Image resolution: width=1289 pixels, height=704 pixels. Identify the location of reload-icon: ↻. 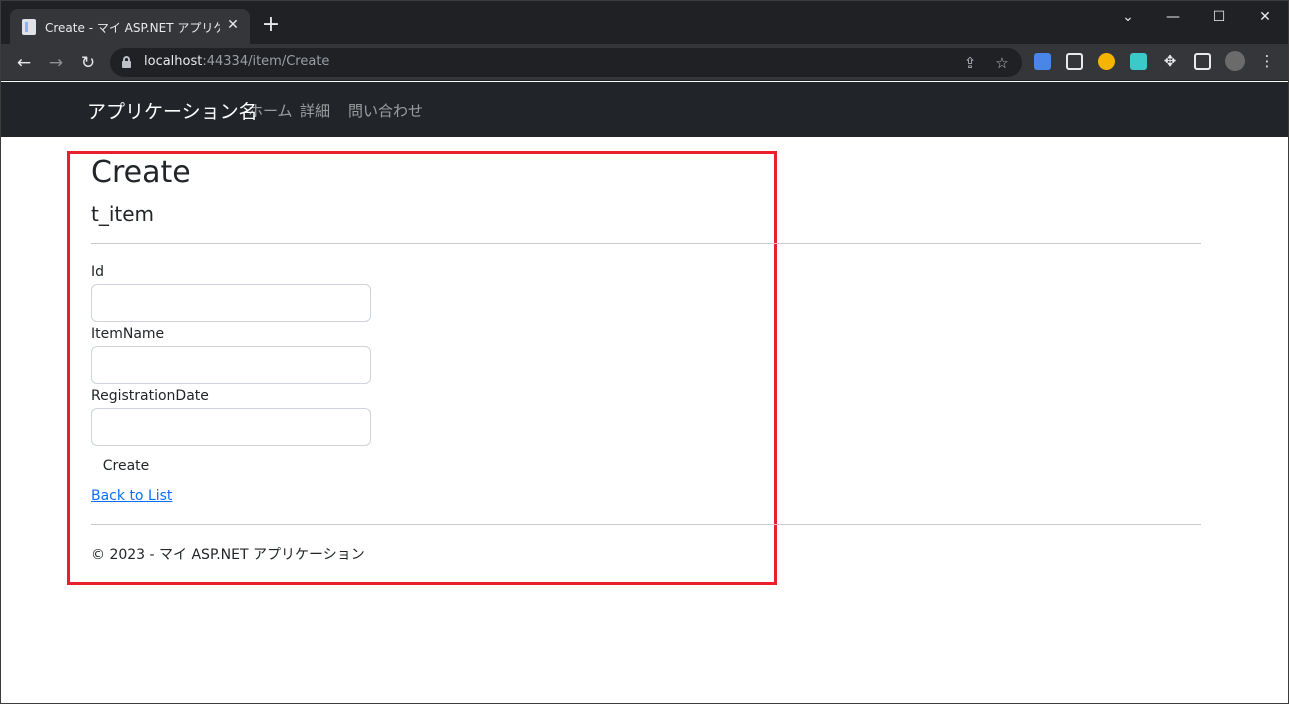
(88, 63).